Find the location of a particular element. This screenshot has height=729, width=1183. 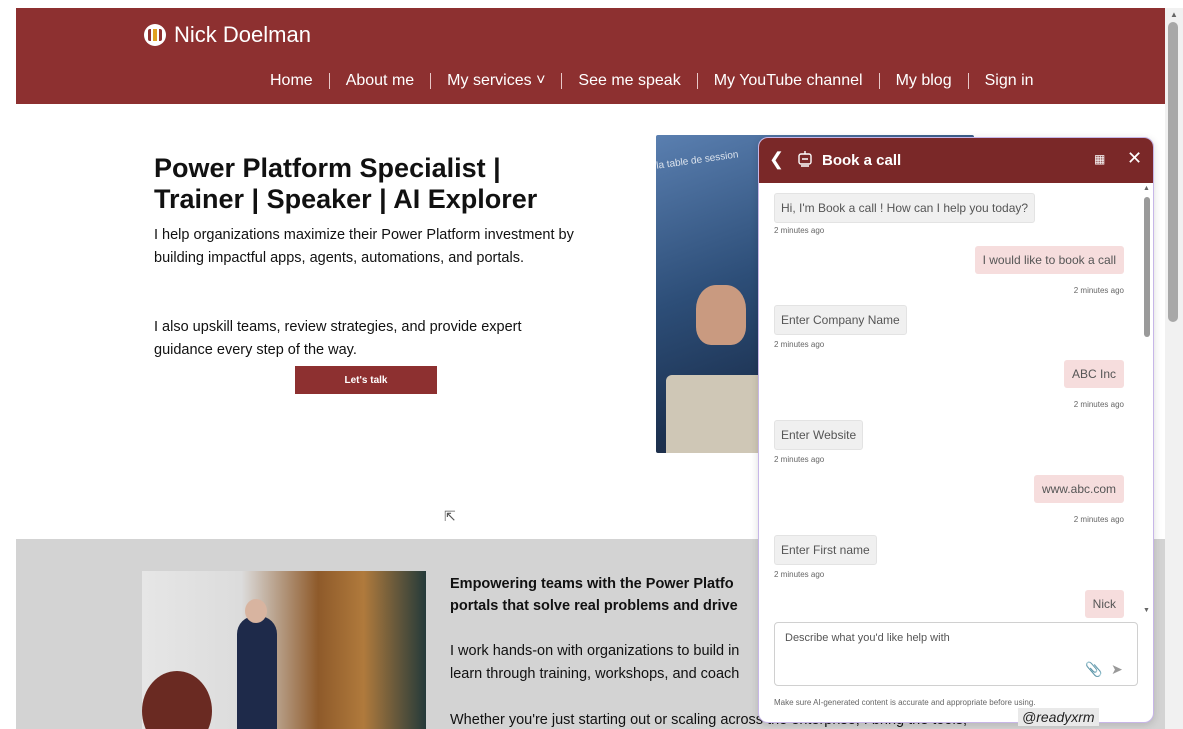

scroll-down-icon: ▼ is located at coordinates (1146, 610).